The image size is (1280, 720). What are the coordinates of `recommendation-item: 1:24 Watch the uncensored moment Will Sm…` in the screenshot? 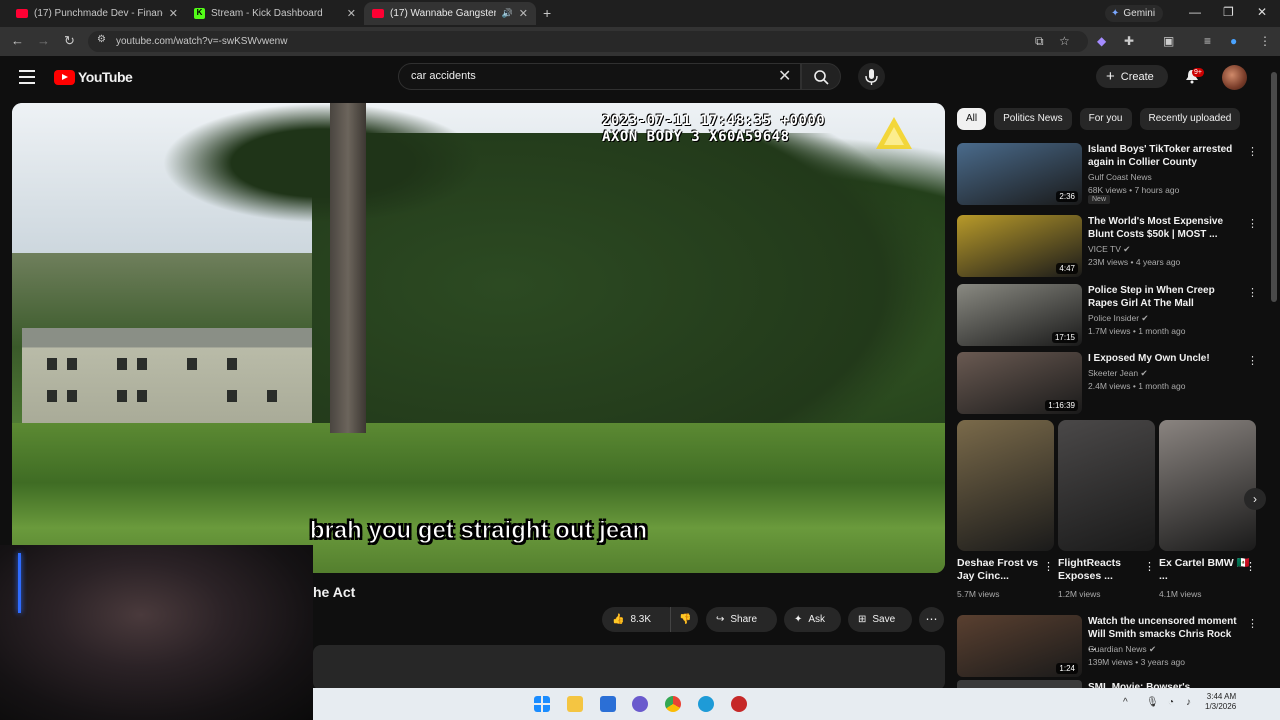 It's located at (1107, 647).